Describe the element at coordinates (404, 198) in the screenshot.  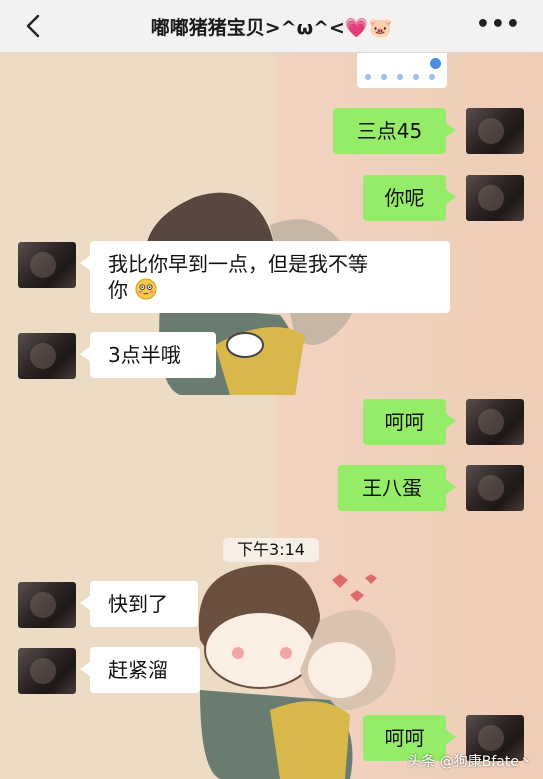
I see `message-text: 你呢` at that location.